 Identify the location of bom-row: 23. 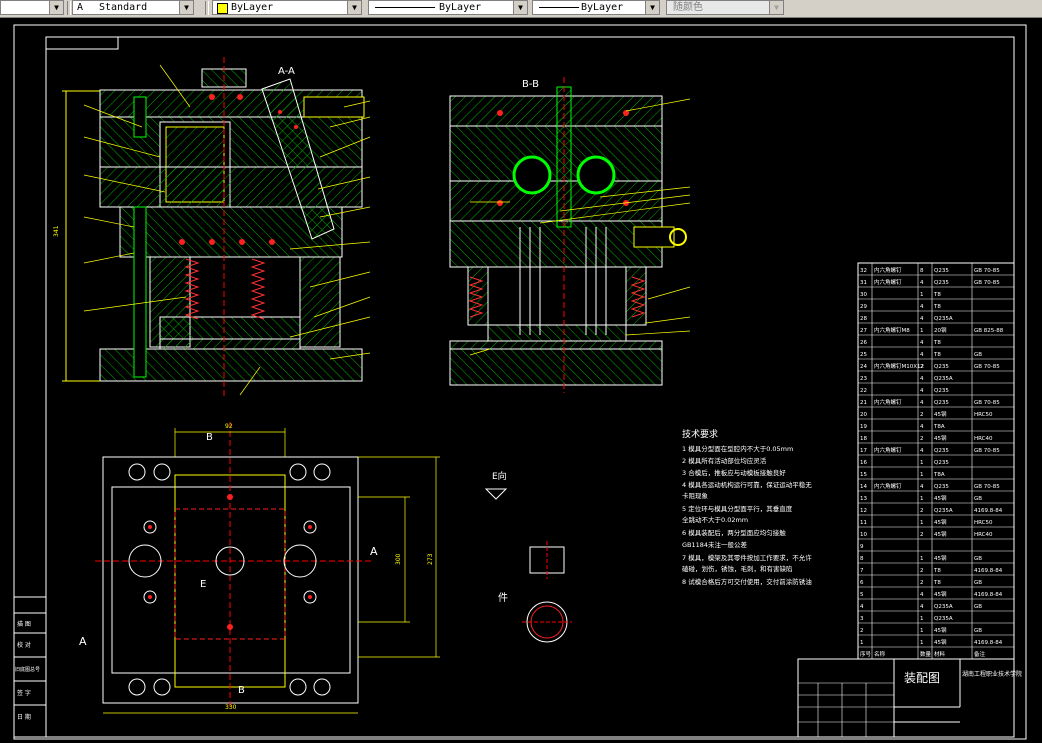
(863, 379).